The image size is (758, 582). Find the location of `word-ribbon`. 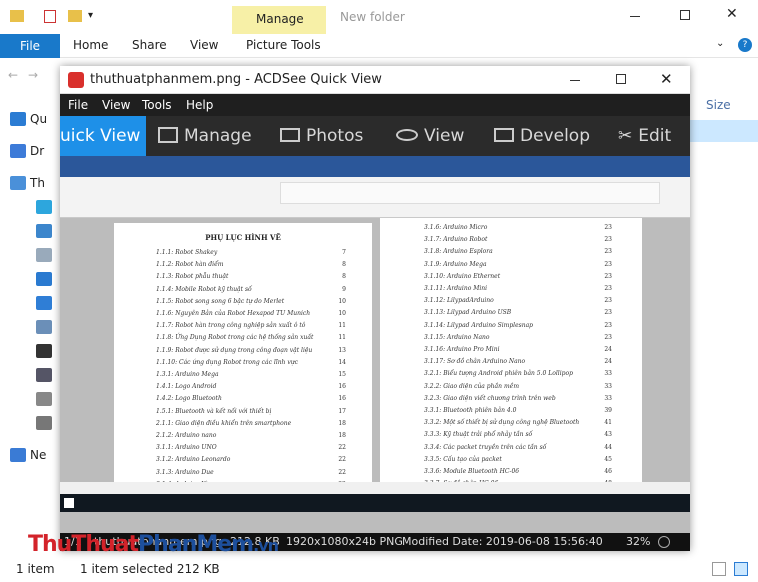

word-ribbon is located at coordinates (375, 193).